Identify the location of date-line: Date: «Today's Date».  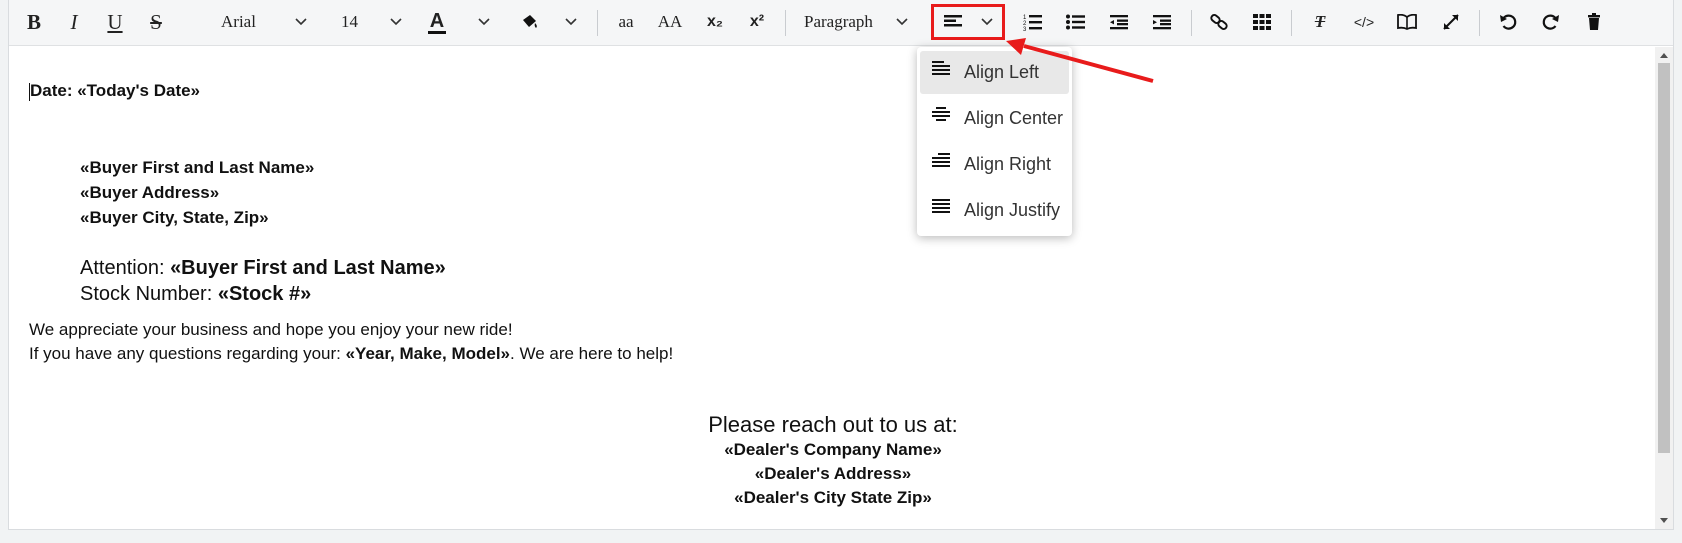
(115, 91).